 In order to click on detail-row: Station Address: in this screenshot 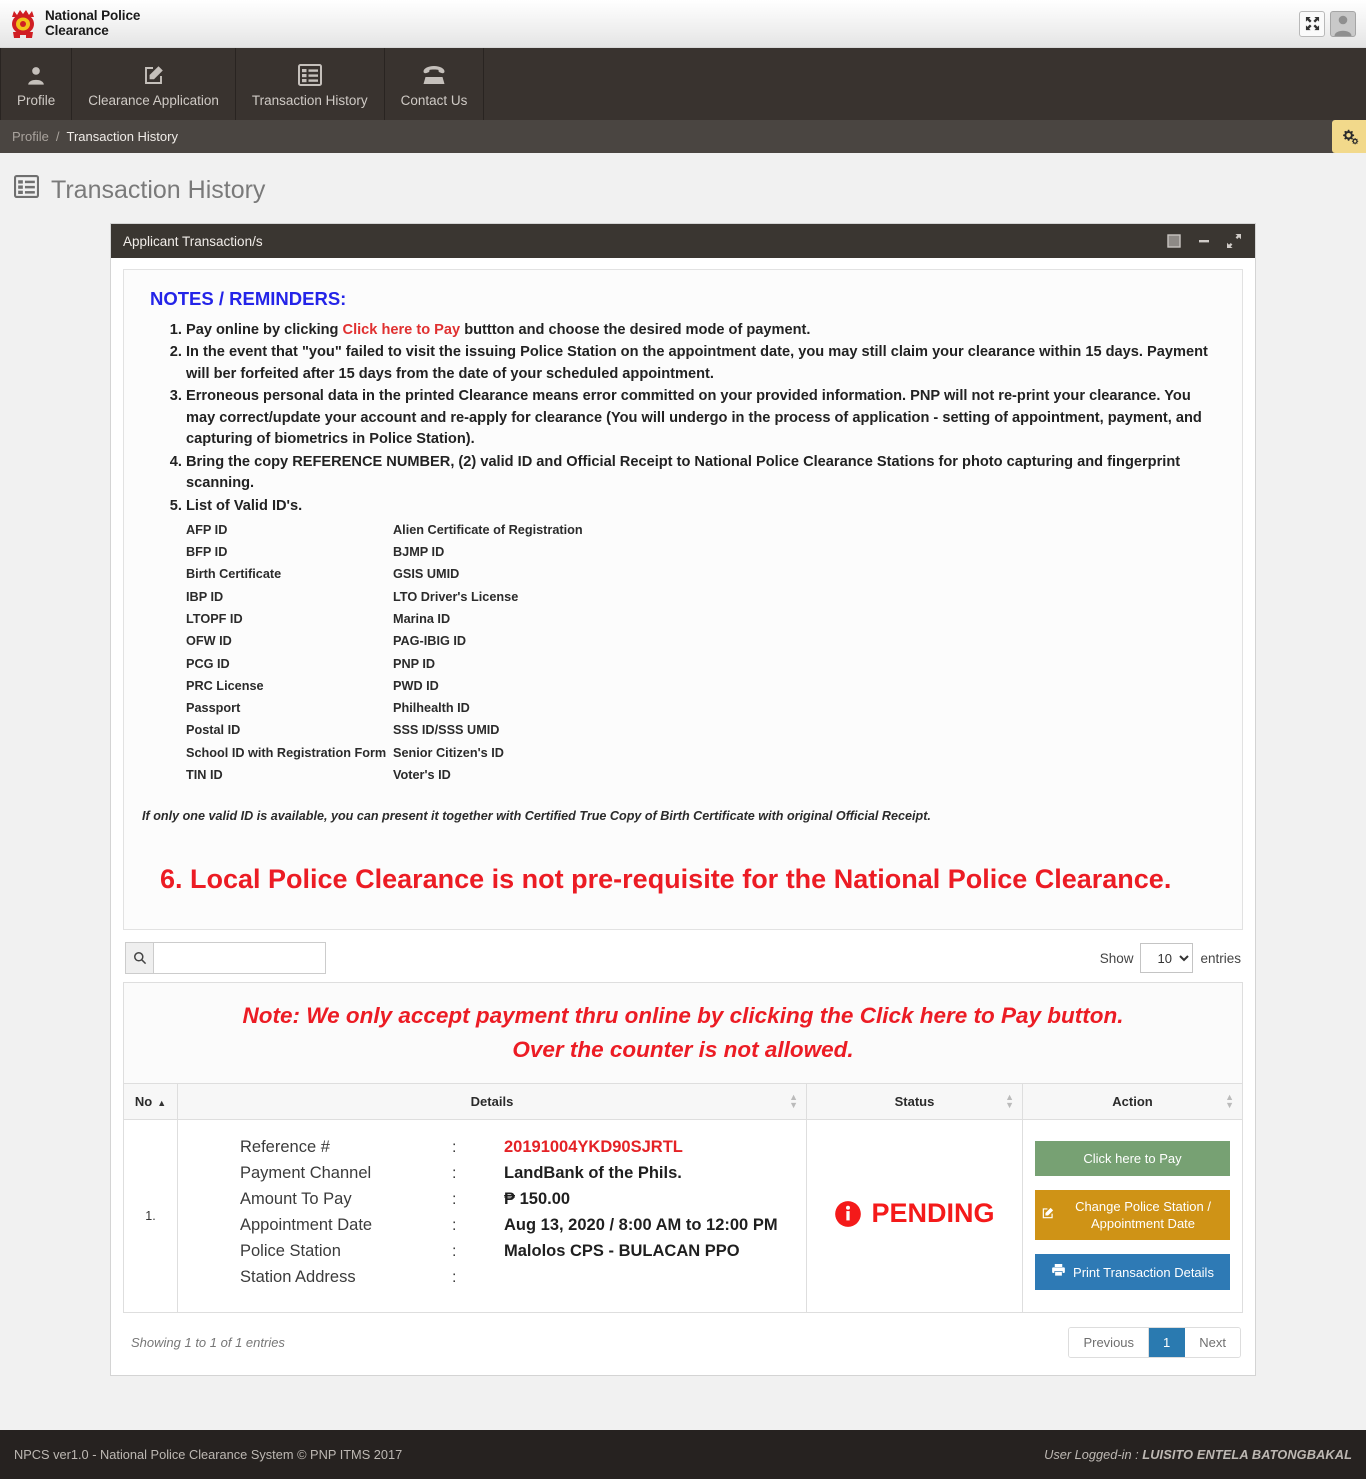, I will do `click(518, 1277)`.